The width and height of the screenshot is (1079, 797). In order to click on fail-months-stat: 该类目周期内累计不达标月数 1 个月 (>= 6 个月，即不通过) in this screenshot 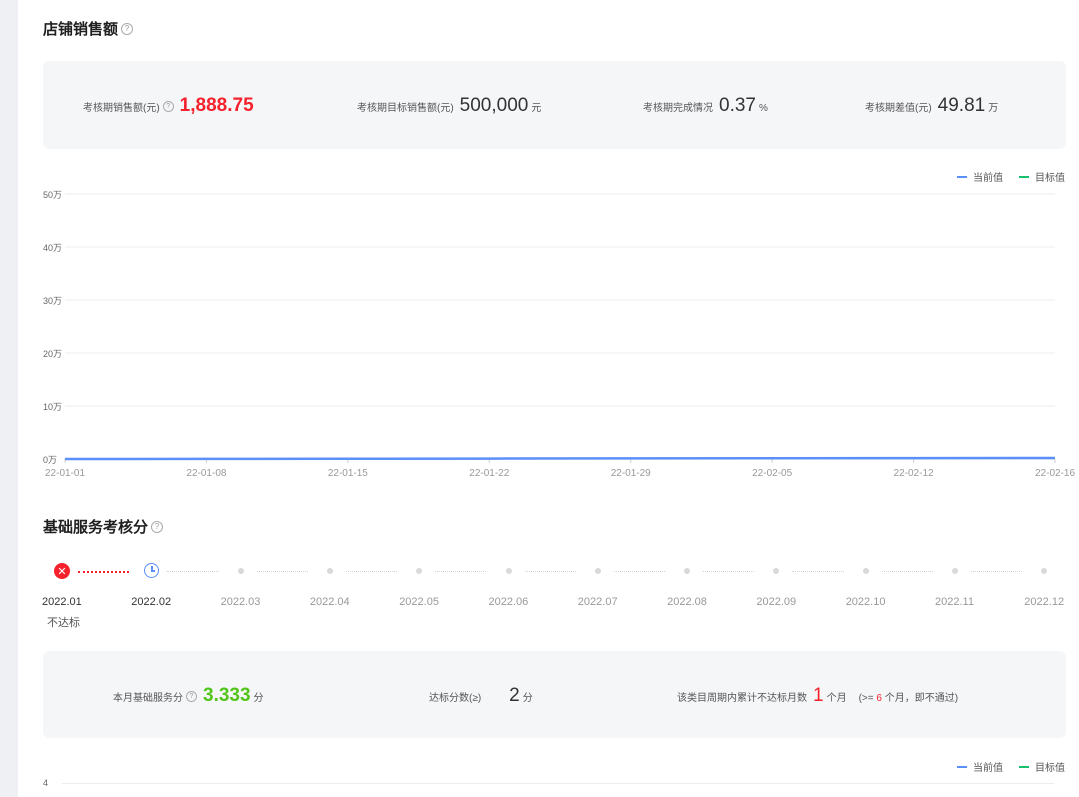, I will do `click(817, 696)`.